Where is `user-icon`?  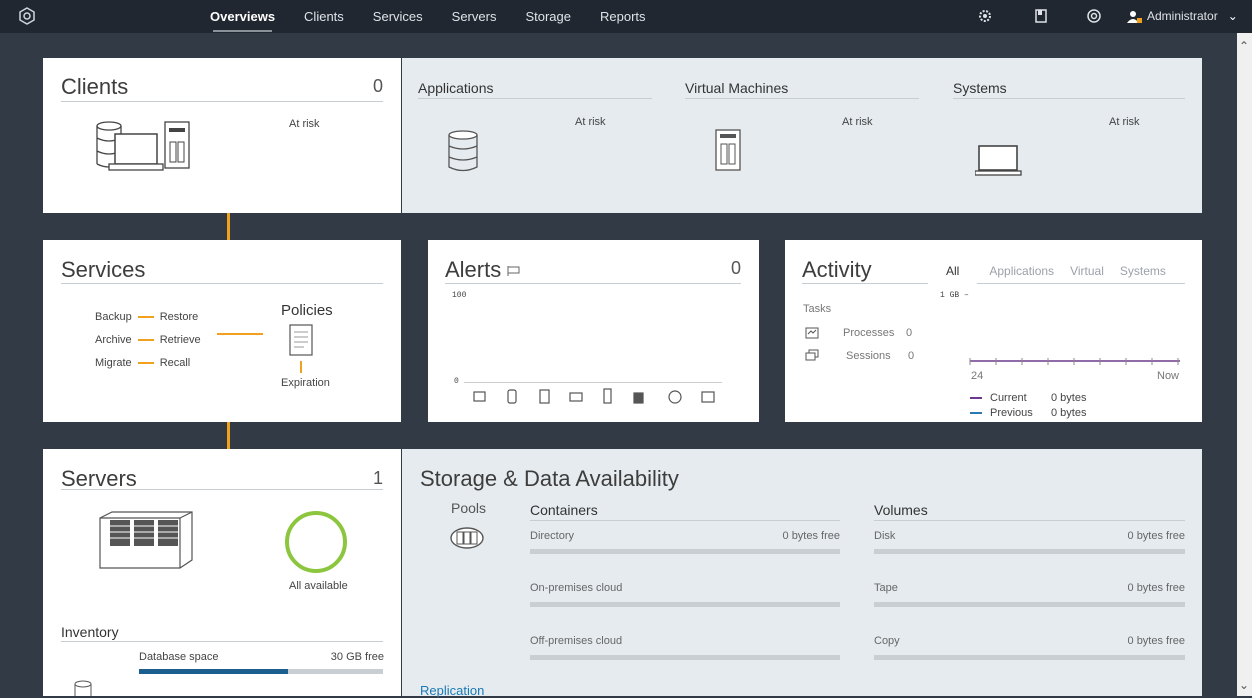
user-icon is located at coordinates (1134, 16).